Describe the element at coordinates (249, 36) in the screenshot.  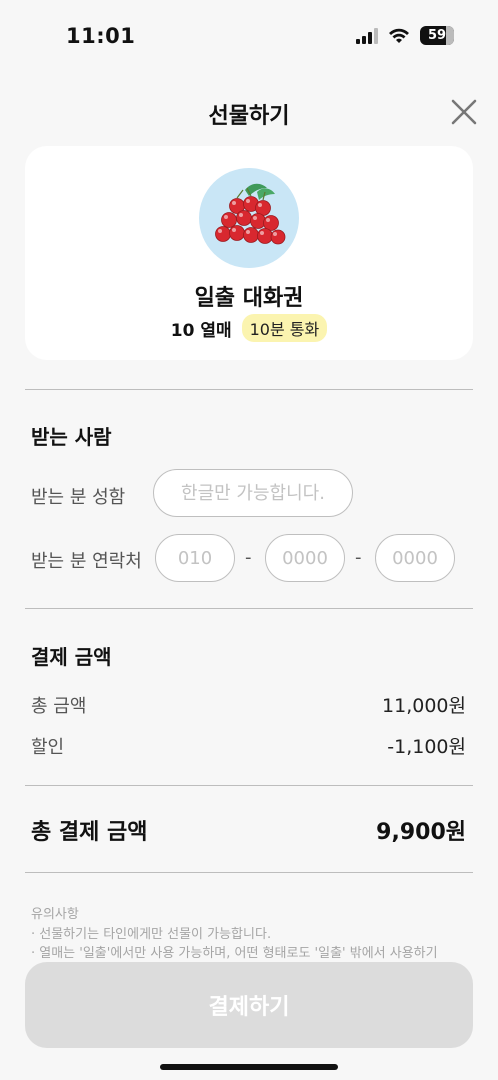
I see `status-bar: 11:01 59` at that location.